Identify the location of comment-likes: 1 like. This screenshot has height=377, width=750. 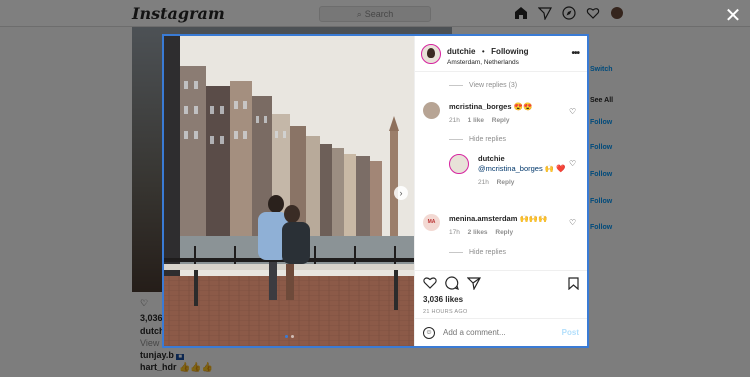
(476, 120).